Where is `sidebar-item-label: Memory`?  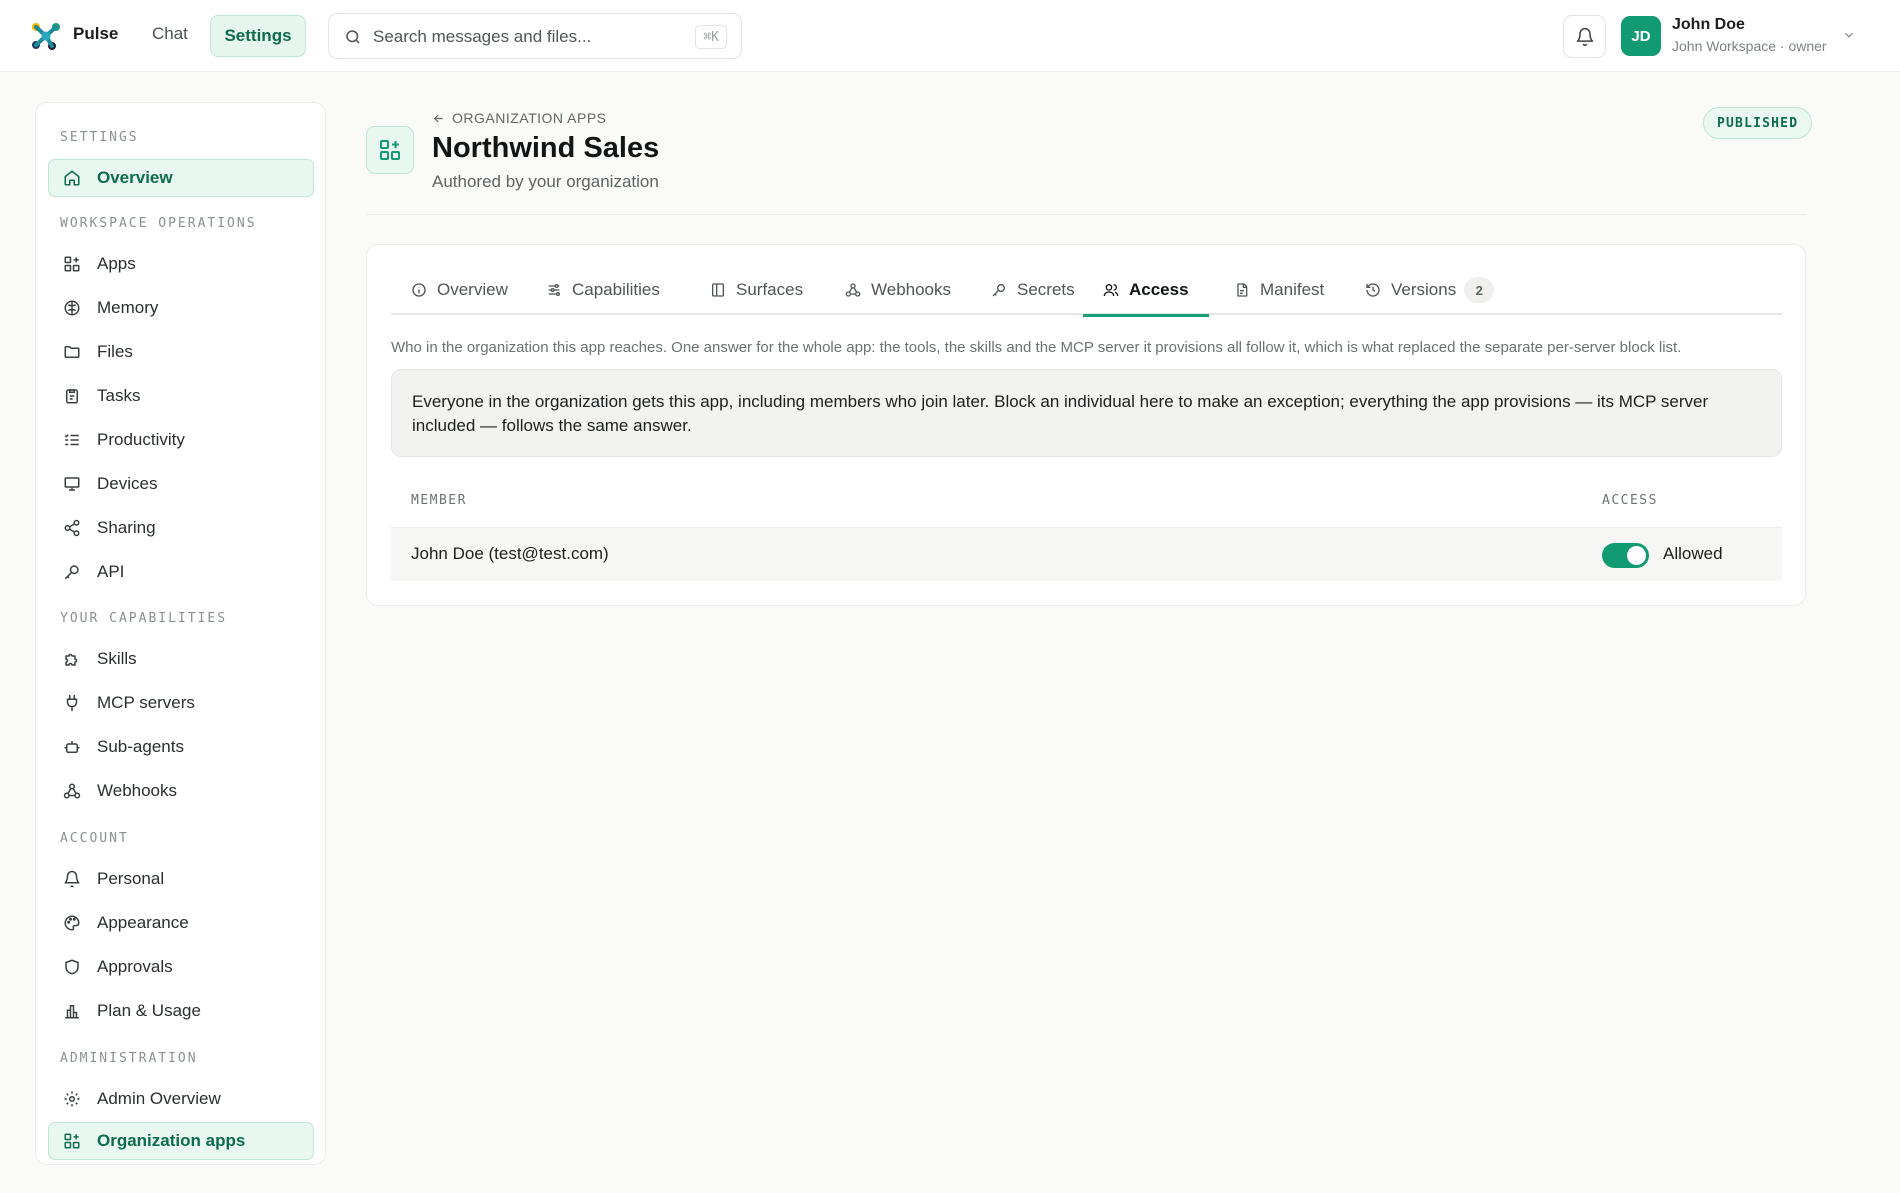
sidebar-item-label: Memory is located at coordinates (128, 307).